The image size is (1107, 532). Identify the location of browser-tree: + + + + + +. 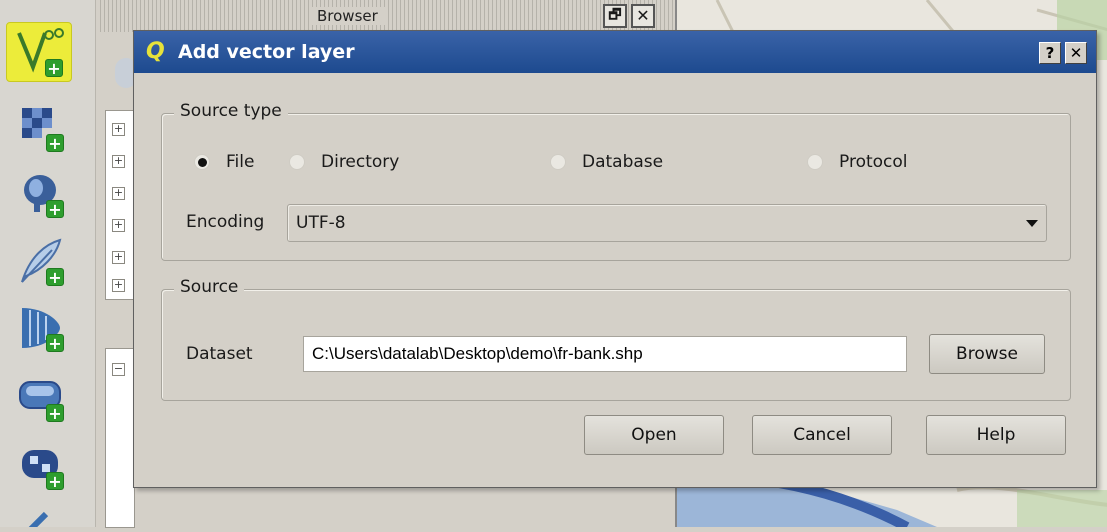
(120, 205).